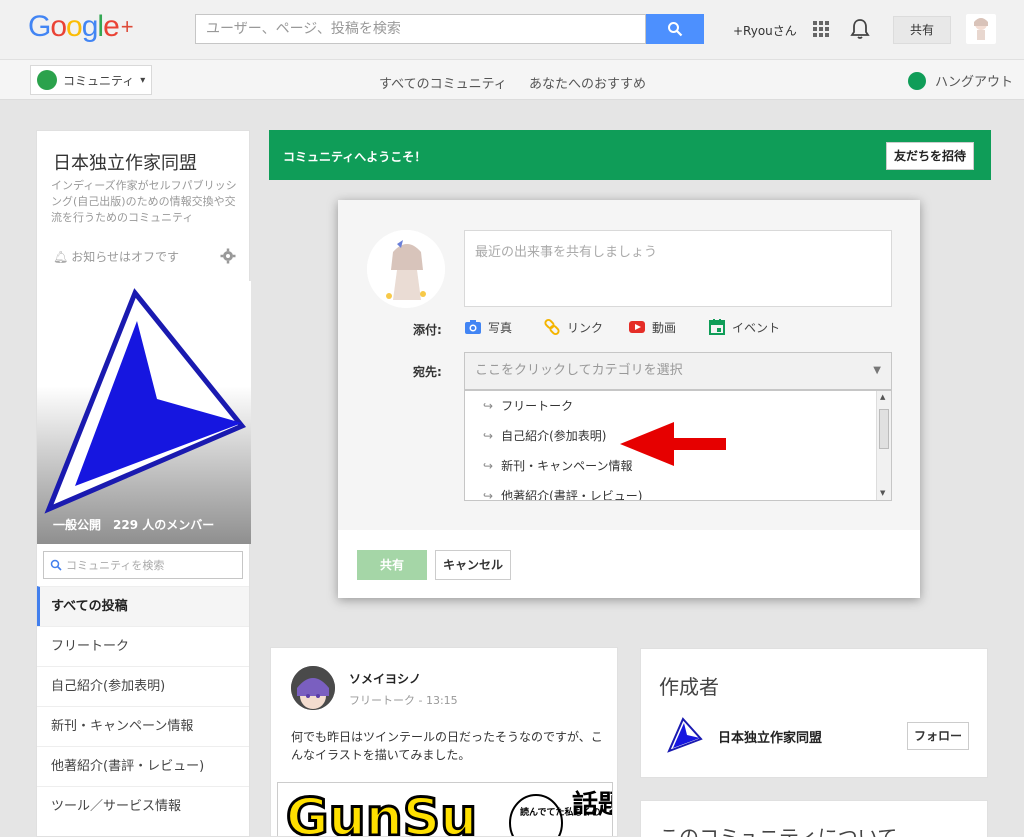 The height and width of the screenshot is (837, 1024). I want to click on community-dropdown-label: コミュニティ, so click(99, 80).